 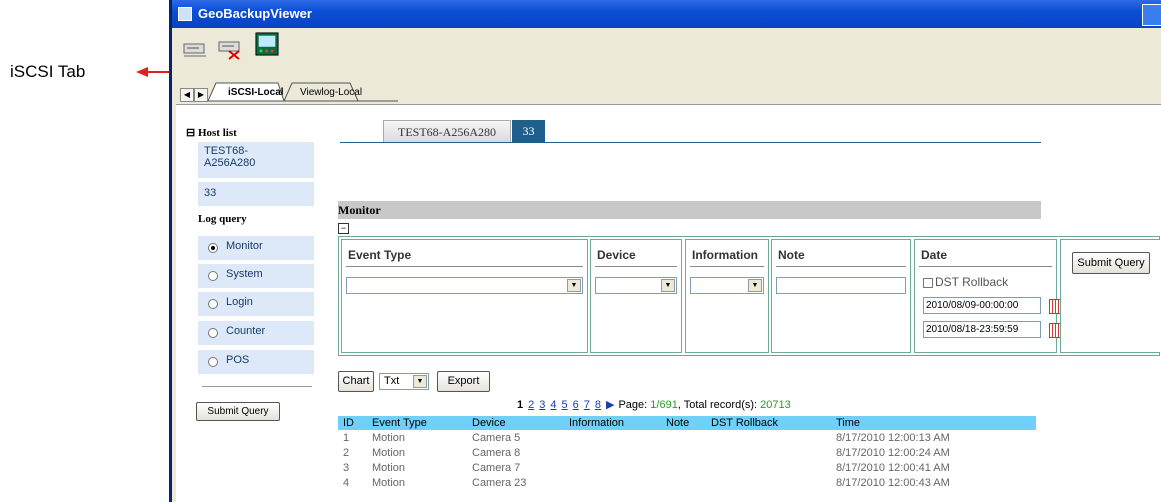 I want to click on page-link: 7, so click(x=587, y=405).